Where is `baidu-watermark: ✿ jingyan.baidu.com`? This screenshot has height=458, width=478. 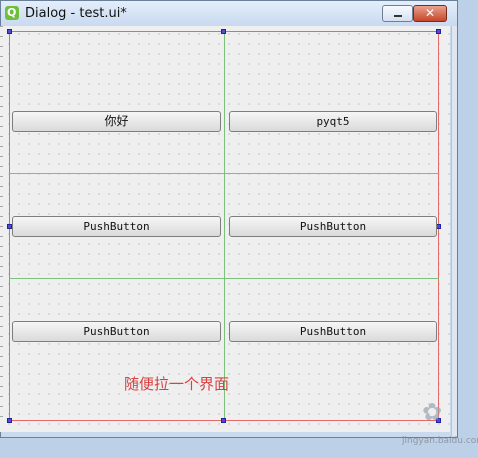
baidu-watermark: ✿ jingyan.baidu.com is located at coordinates (440, 425).